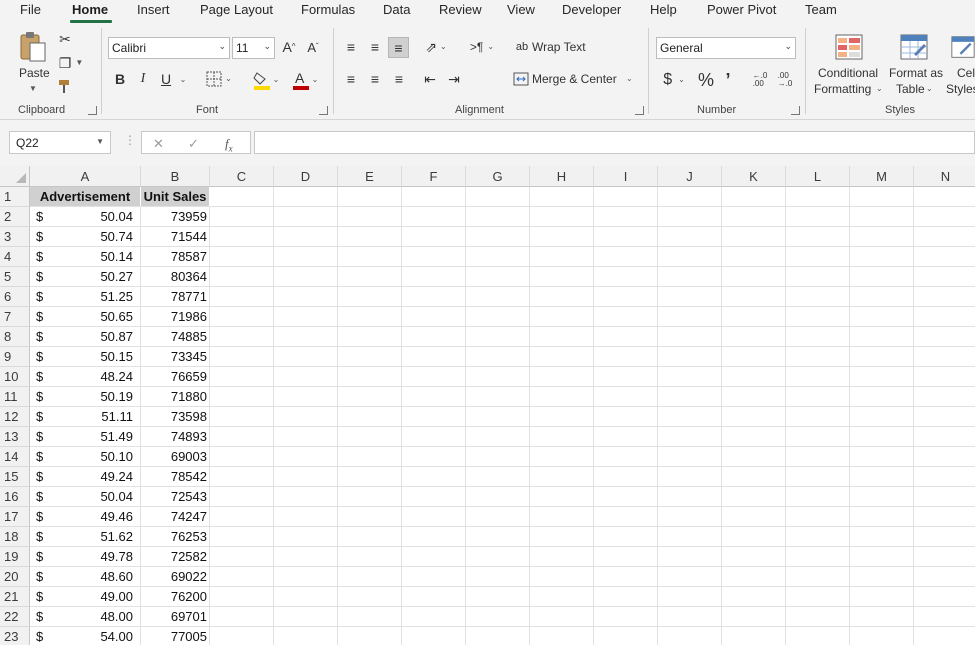 The height and width of the screenshot is (645, 975). What do you see at coordinates (175, 537) in the screenshot?
I see `cell-b18: 76253` at bounding box center [175, 537].